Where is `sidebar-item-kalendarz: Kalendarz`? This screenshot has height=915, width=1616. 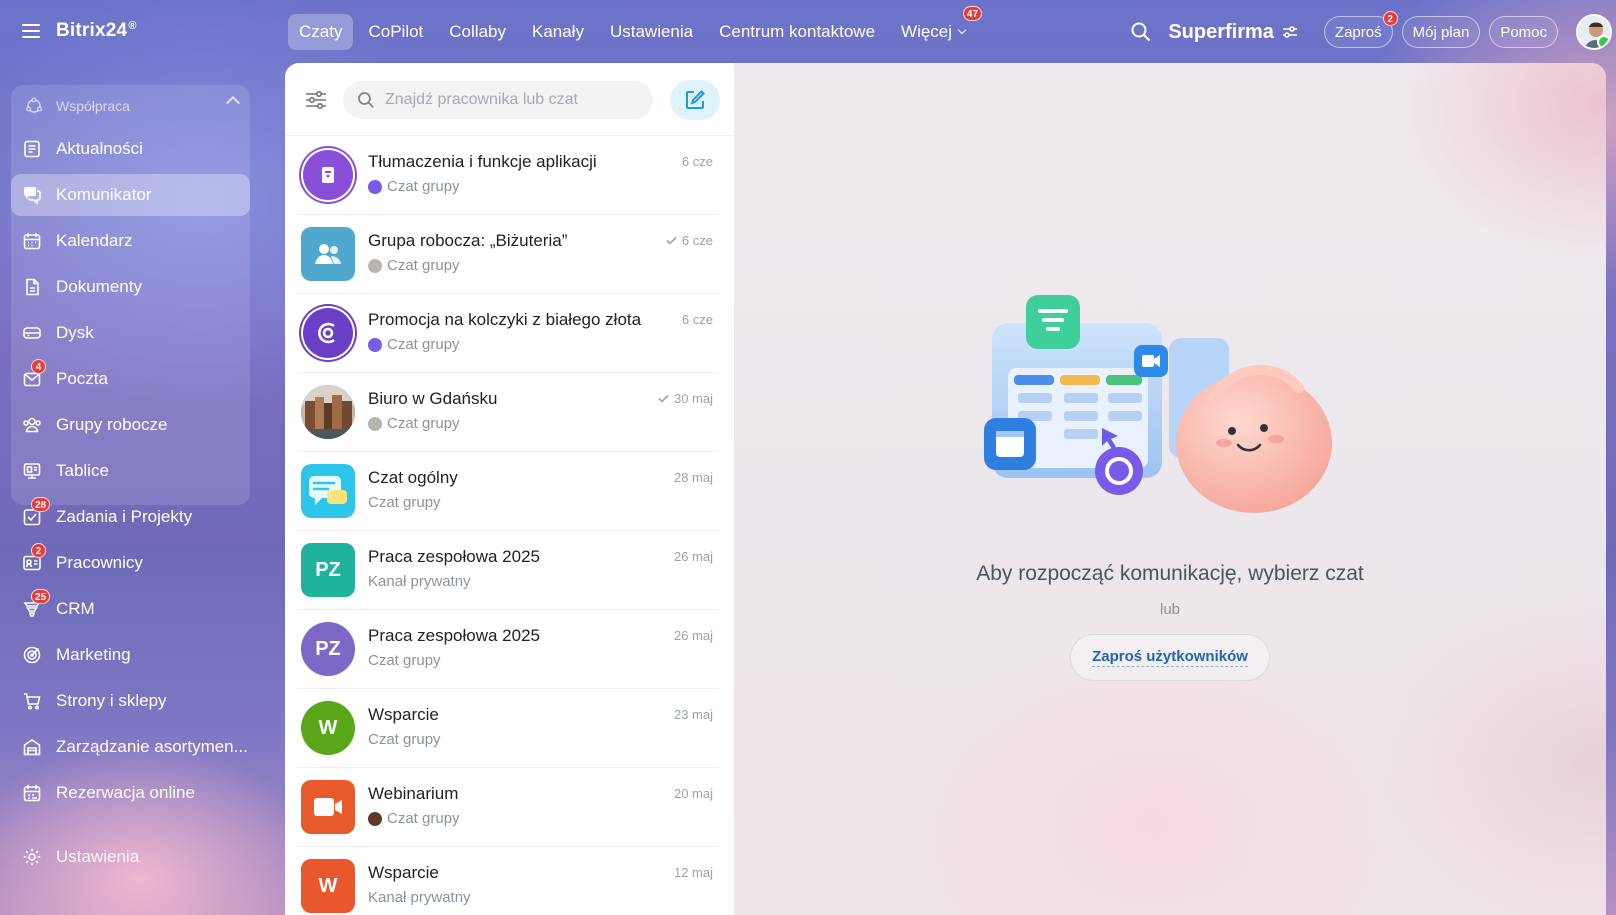 sidebar-item-kalendarz: Kalendarz is located at coordinates (130, 241).